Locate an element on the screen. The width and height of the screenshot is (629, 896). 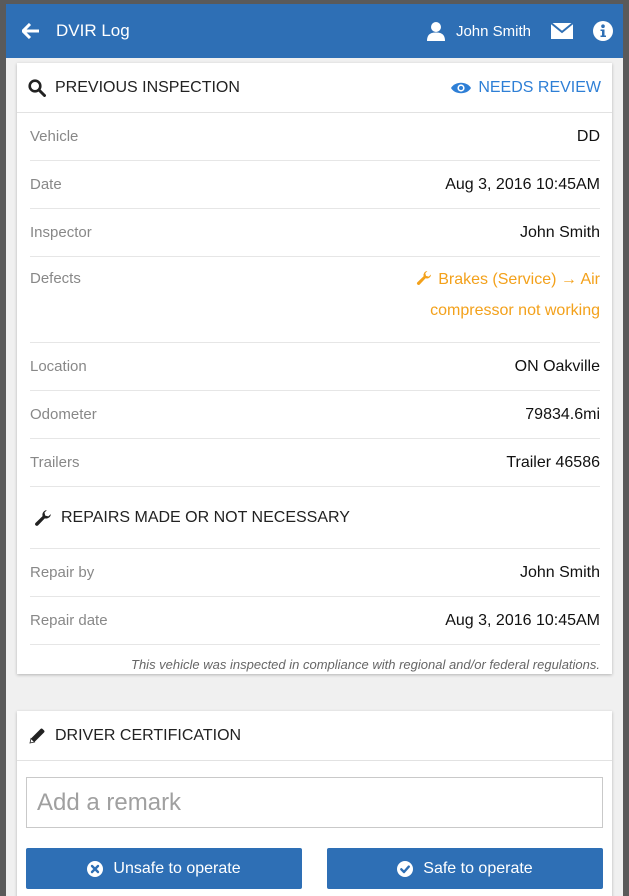
row-value: ON Oakville is located at coordinates (557, 366).